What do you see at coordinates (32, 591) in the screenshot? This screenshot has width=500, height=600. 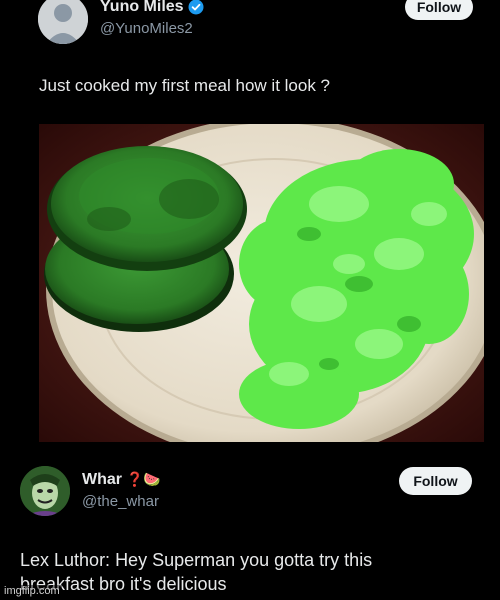 I see `imgflip-watermark: imgflip.com` at bounding box center [32, 591].